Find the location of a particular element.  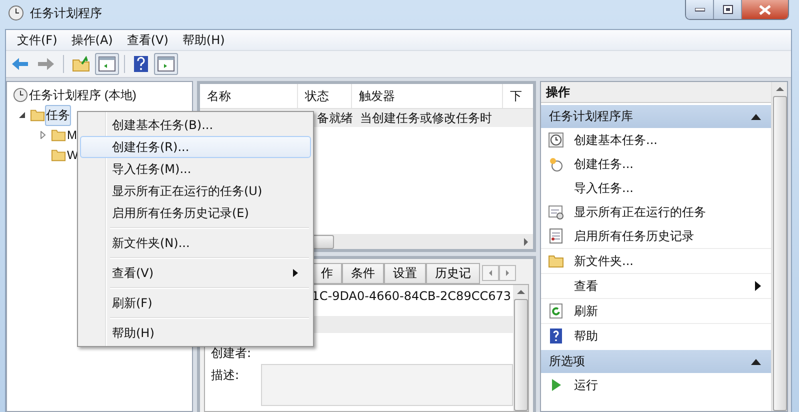

console-tree-button is located at coordinates (107, 64).